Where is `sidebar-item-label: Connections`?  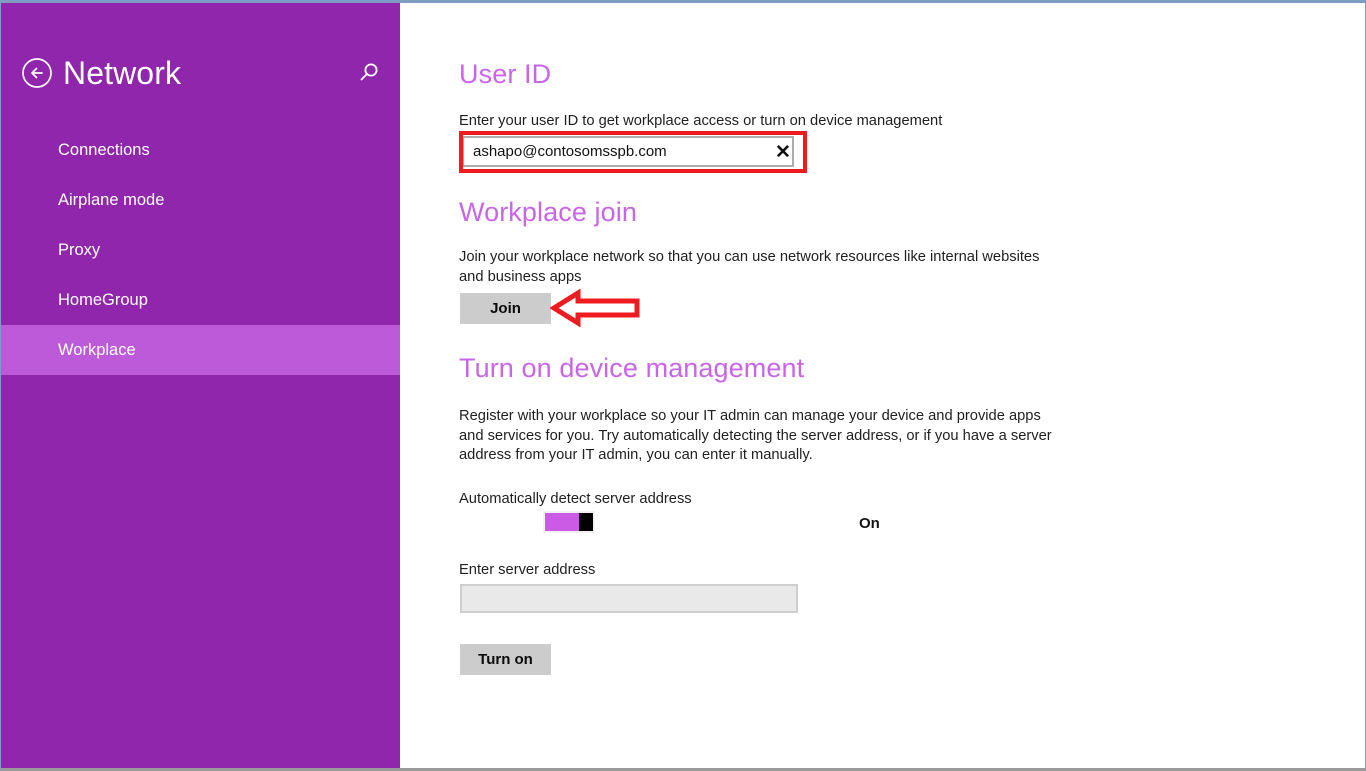 sidebar-item-label: Connections is located at coordinates (104, 150).